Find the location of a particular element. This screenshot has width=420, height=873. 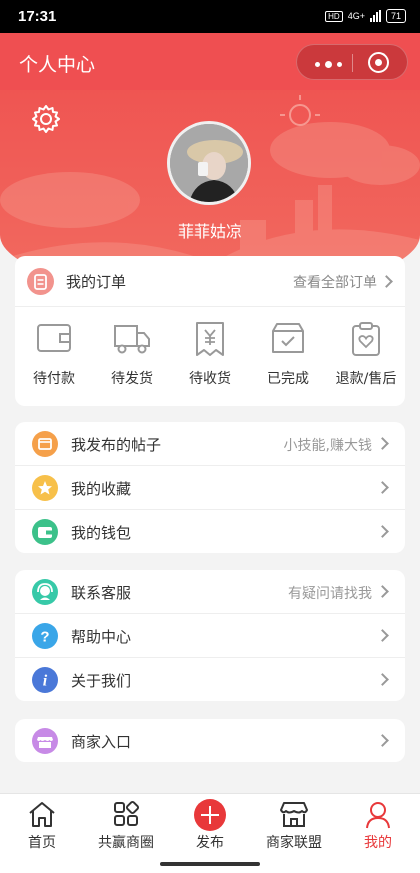

shop-icon is located at coordinates (45, 741).